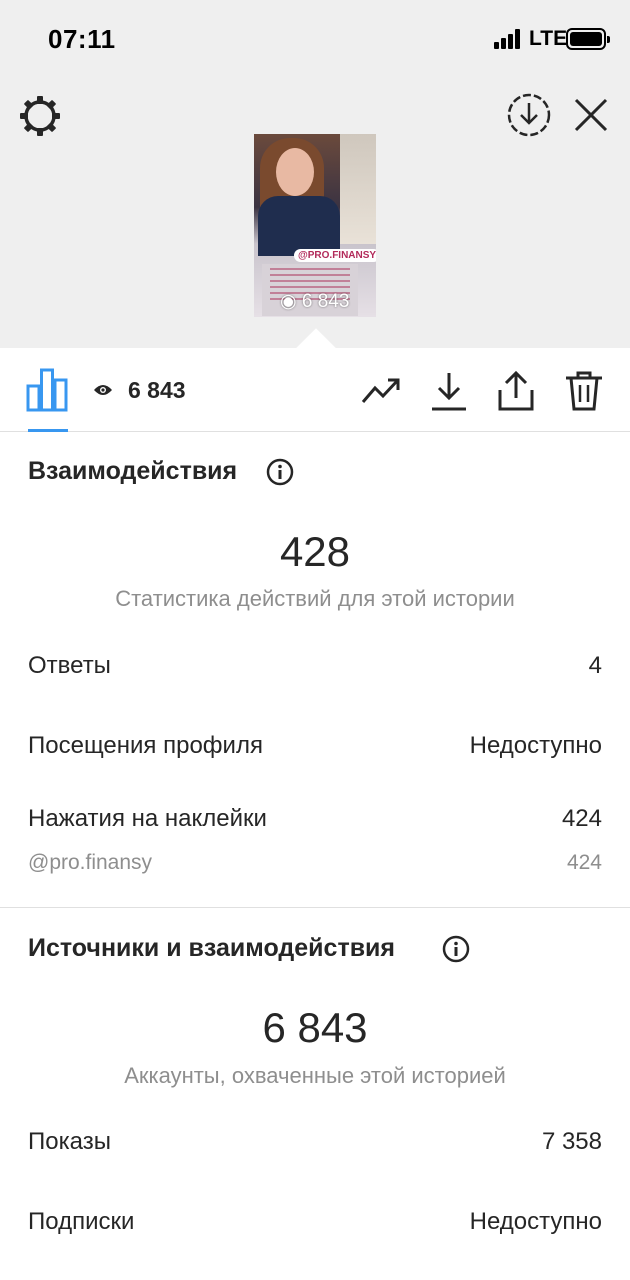 Image resolution: width=630 pixels, height=1280 pixels. I want to click on eye-icon, so click(103, 390).